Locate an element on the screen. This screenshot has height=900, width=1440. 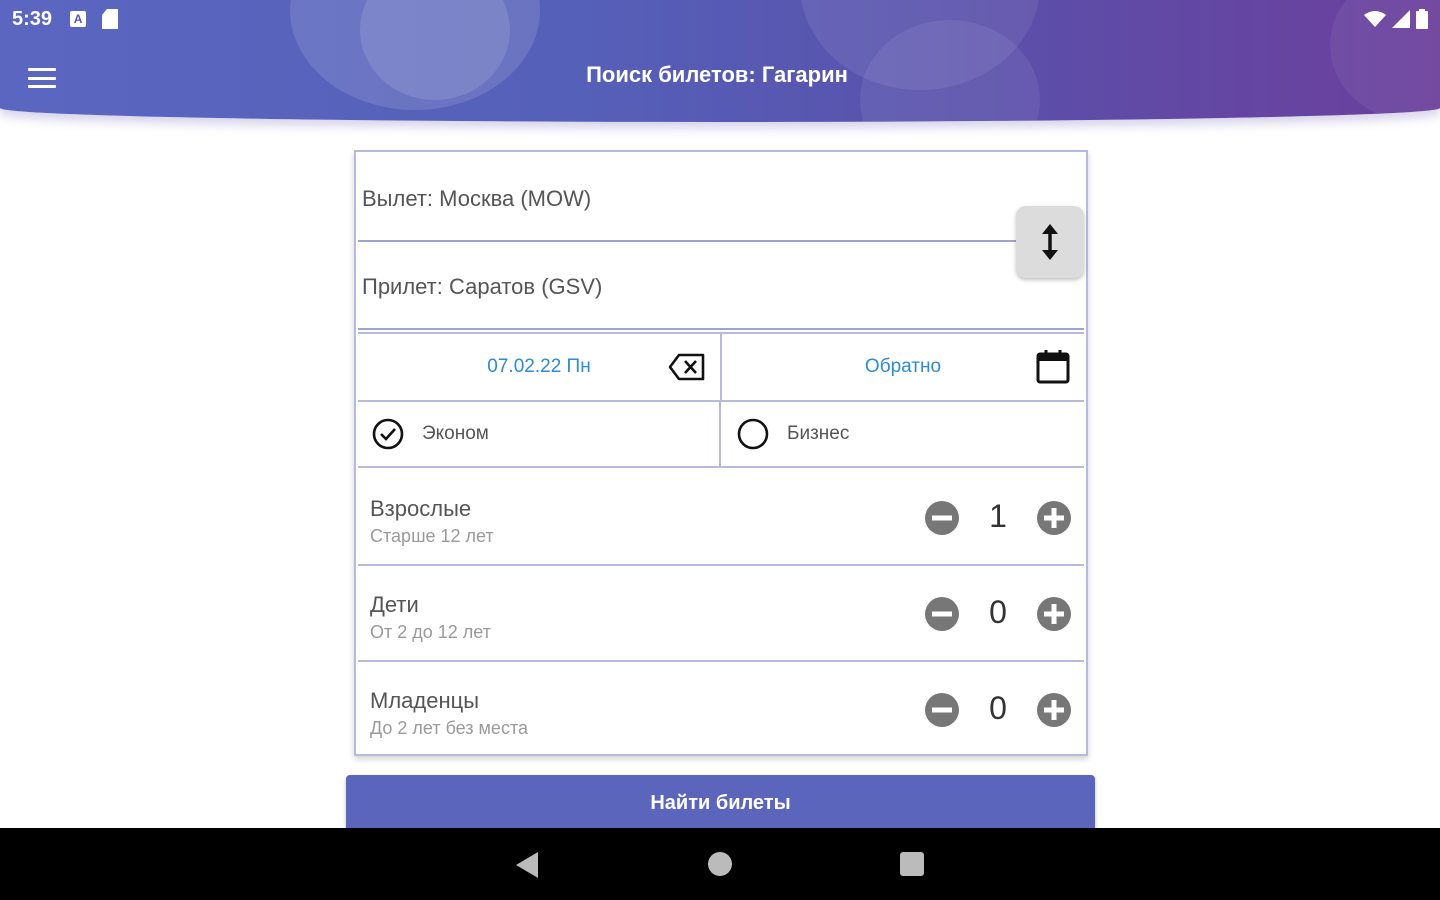
signal-icon is located at coordinates (1401, 19).